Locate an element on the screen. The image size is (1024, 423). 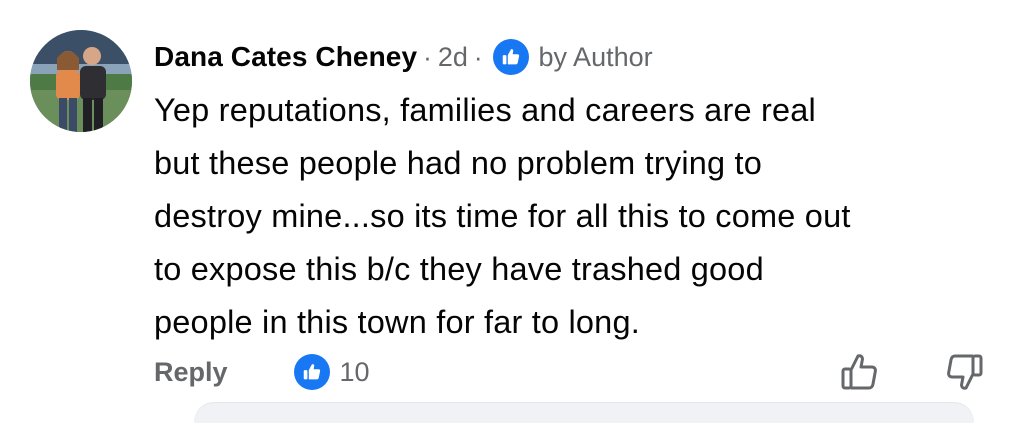
author-name: Dana Cates Cheney is located at coordinates (285, 57).